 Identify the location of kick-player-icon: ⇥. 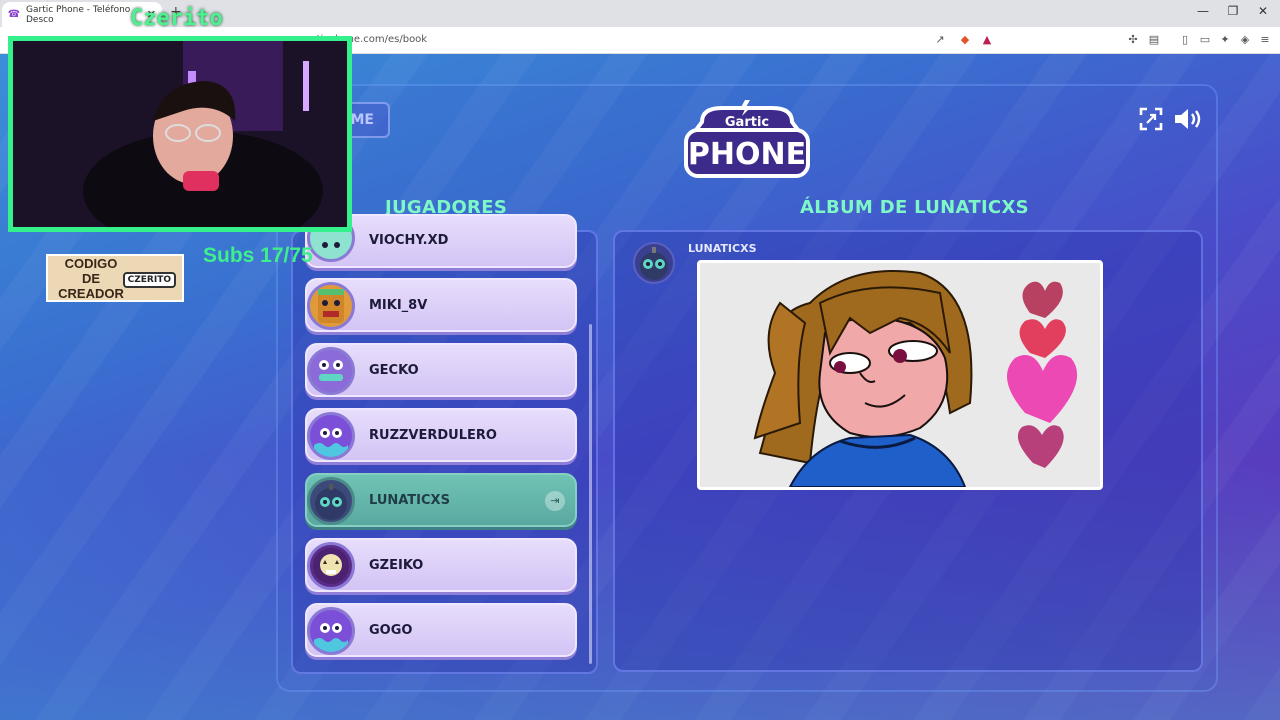
(555, 501).